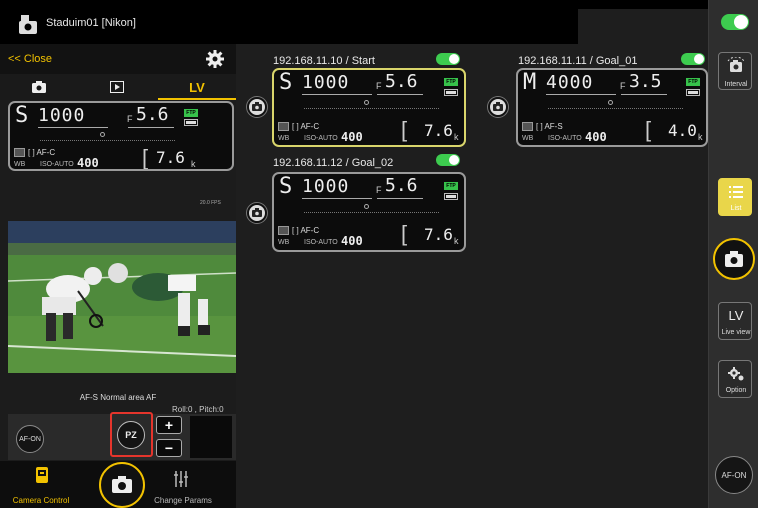 The height and width of the screenshot is (508, 758). I want to click on camera-header: 192.168.11.10 / Start, so click(324, 61).